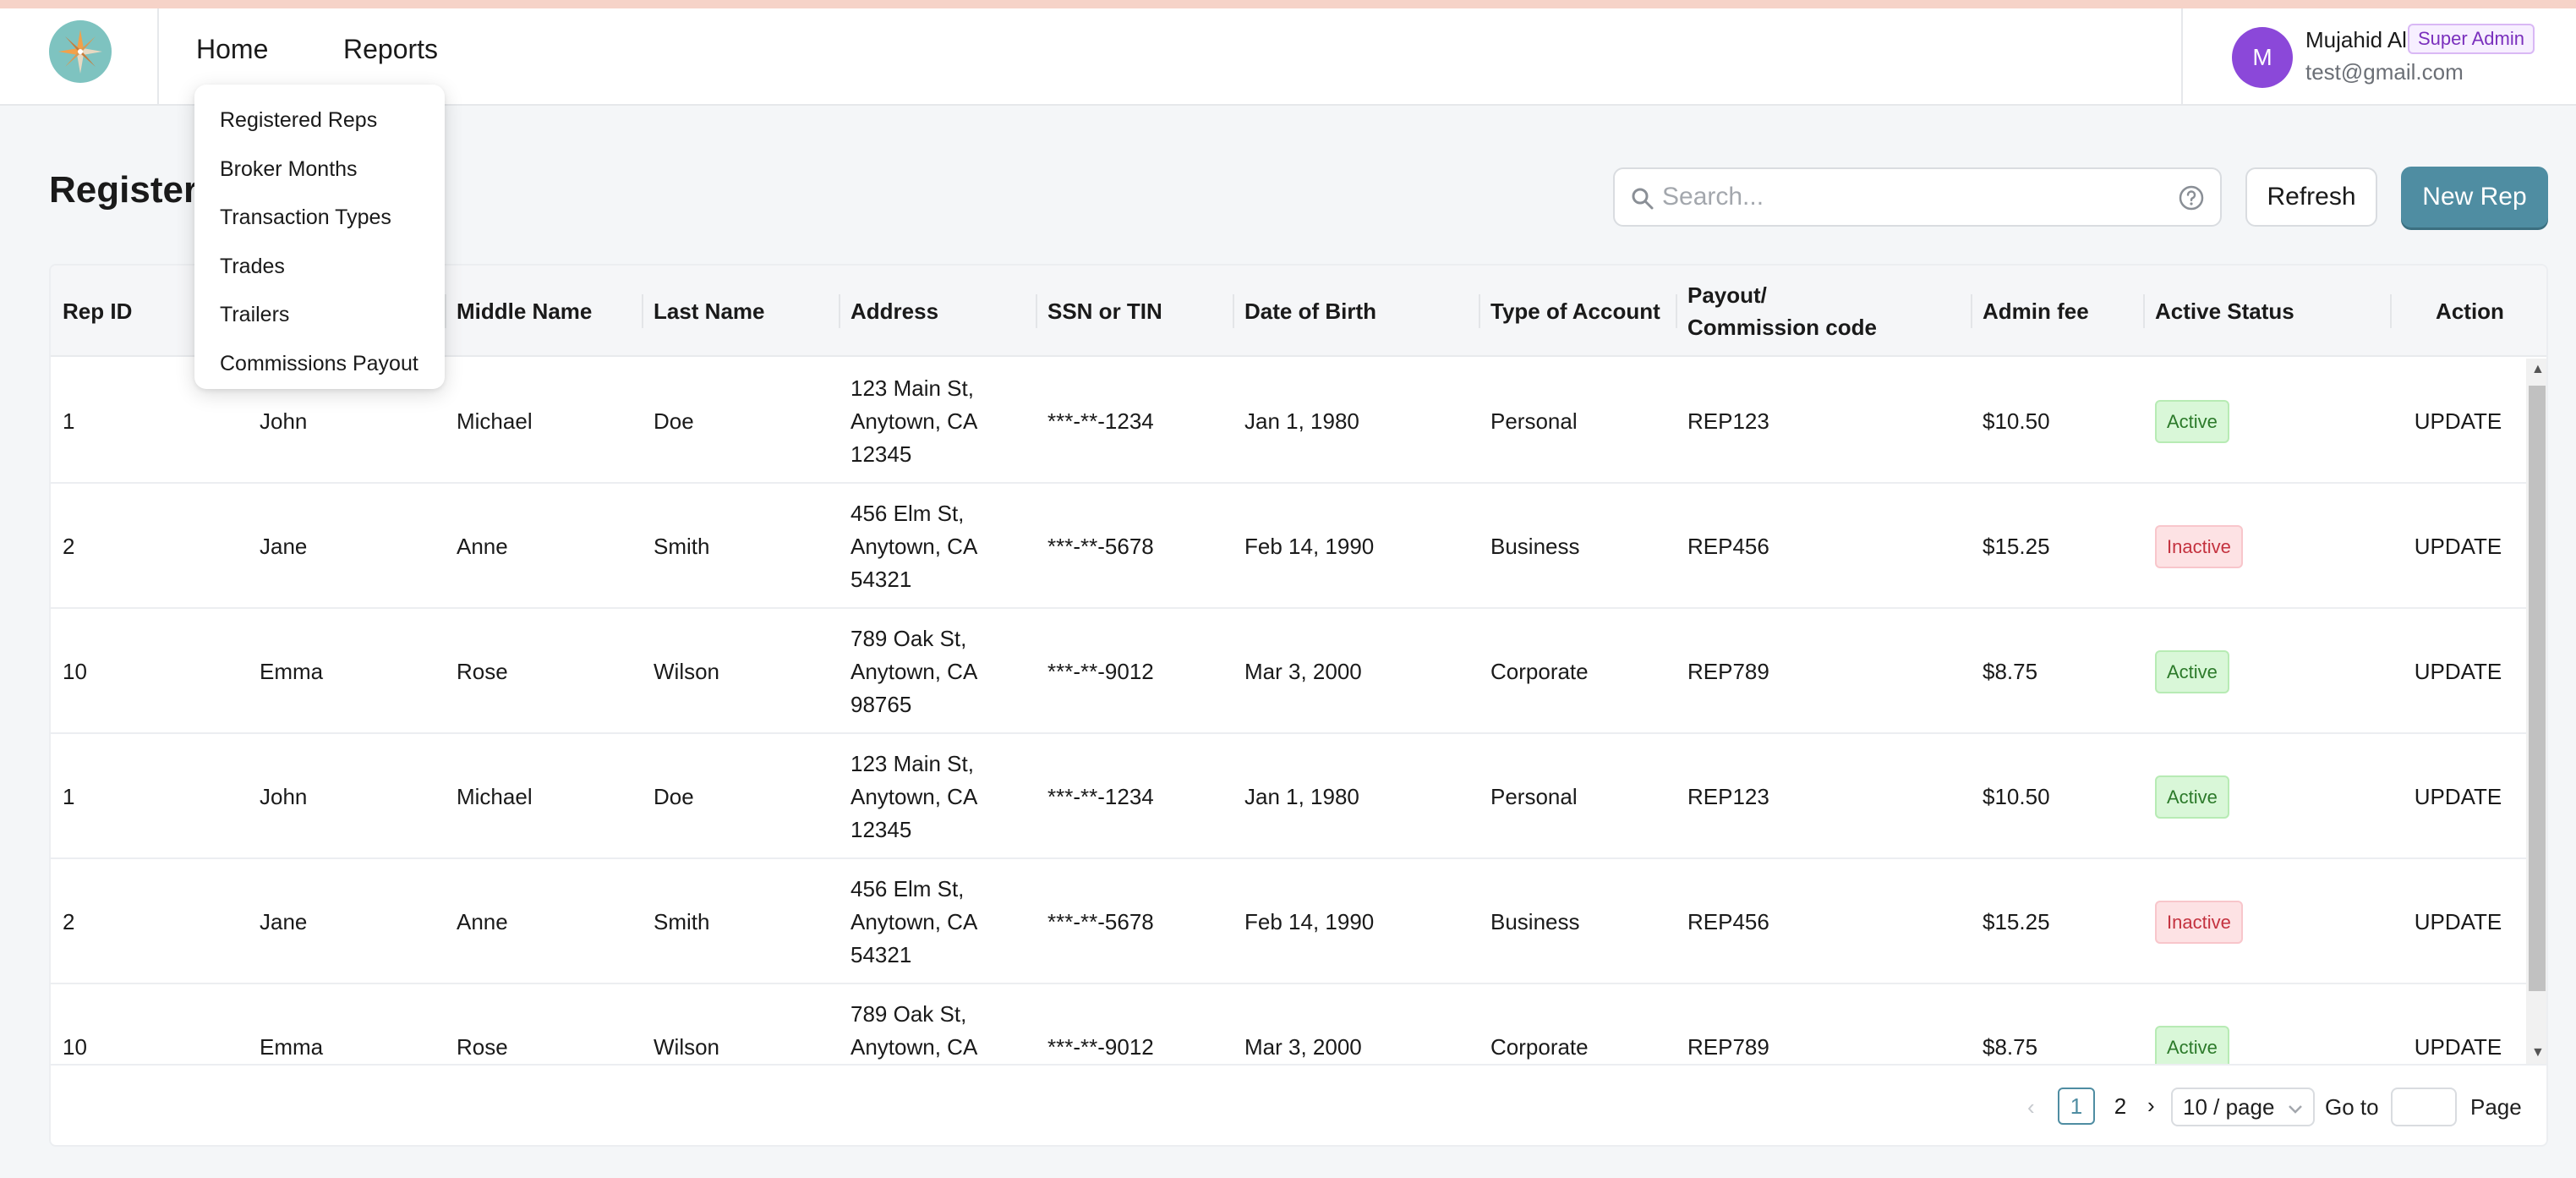 The width and height of the screenshot is (2576, 1178). I want to click on search-input, so click(1899, 197).